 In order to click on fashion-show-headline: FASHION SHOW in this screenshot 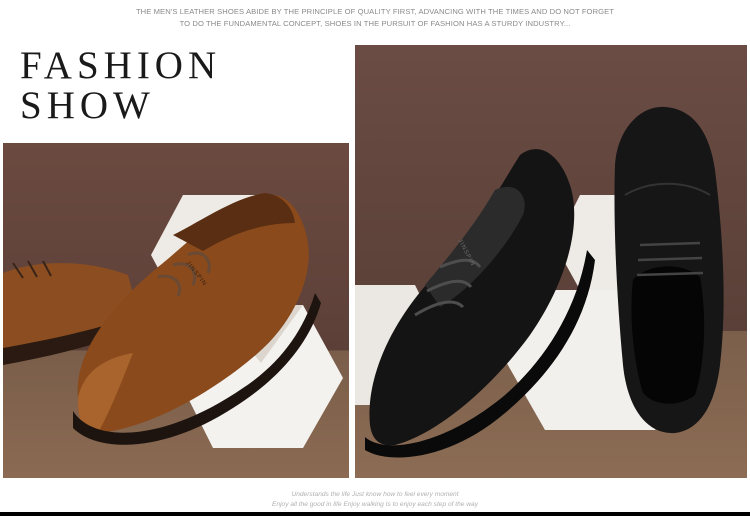, I will do `click(120, 86)`.